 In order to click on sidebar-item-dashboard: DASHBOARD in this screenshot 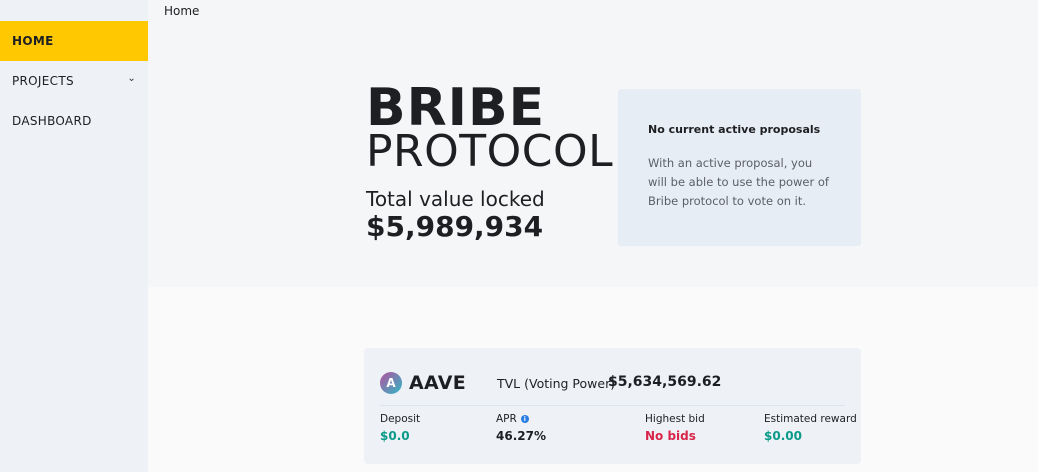, I will do `click(74, 121)`.